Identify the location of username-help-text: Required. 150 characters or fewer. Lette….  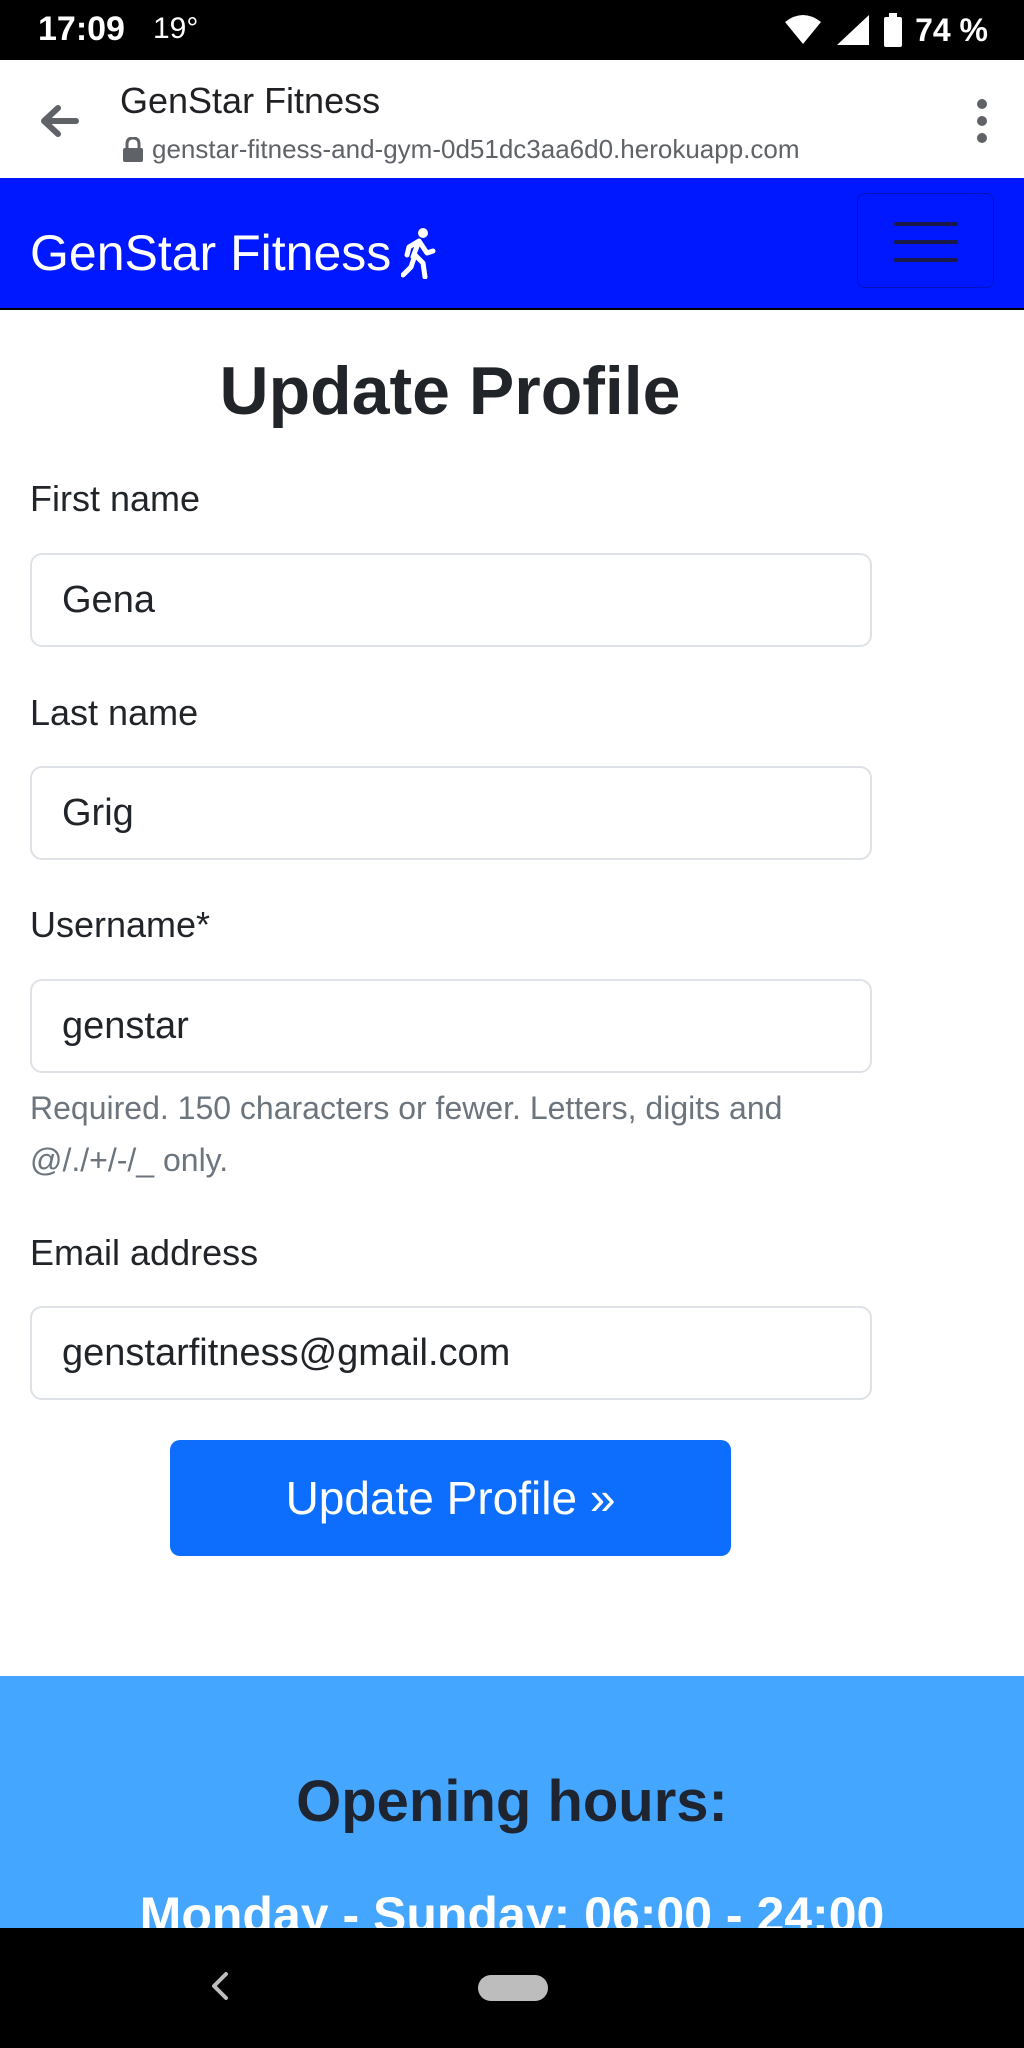
(406, 1134).